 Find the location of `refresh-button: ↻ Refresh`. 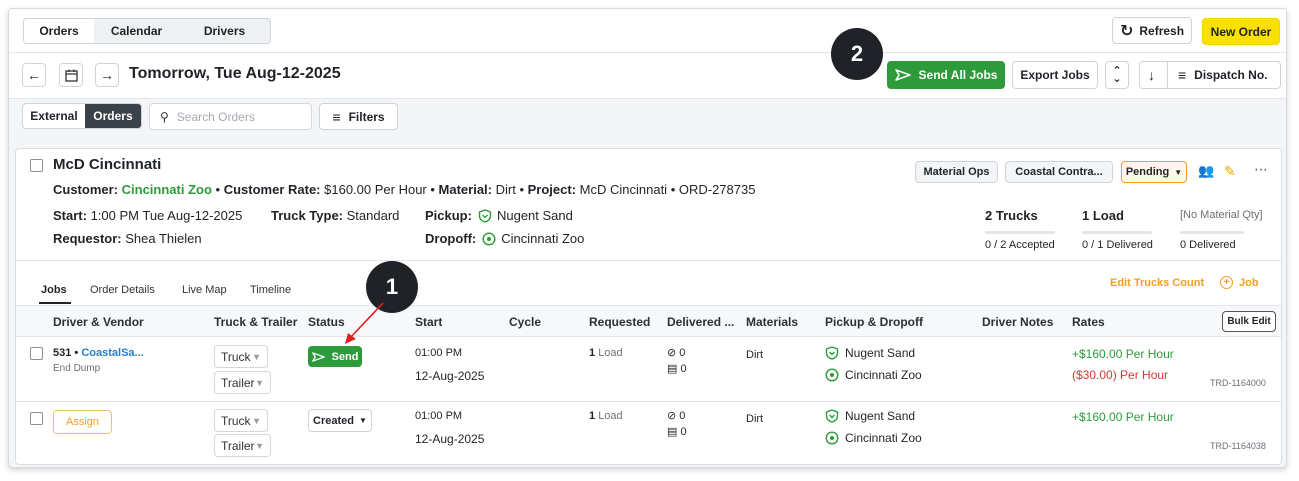

refresh-button: ↻ Refresh is located at coordinates (1152, 30).